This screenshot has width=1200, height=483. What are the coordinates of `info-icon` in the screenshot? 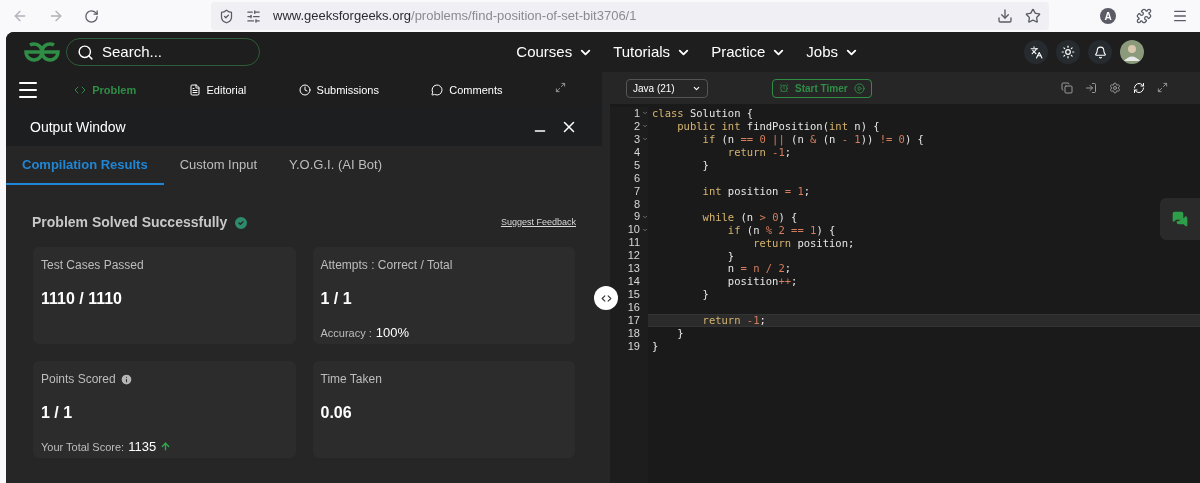 It's located at (126, 379).